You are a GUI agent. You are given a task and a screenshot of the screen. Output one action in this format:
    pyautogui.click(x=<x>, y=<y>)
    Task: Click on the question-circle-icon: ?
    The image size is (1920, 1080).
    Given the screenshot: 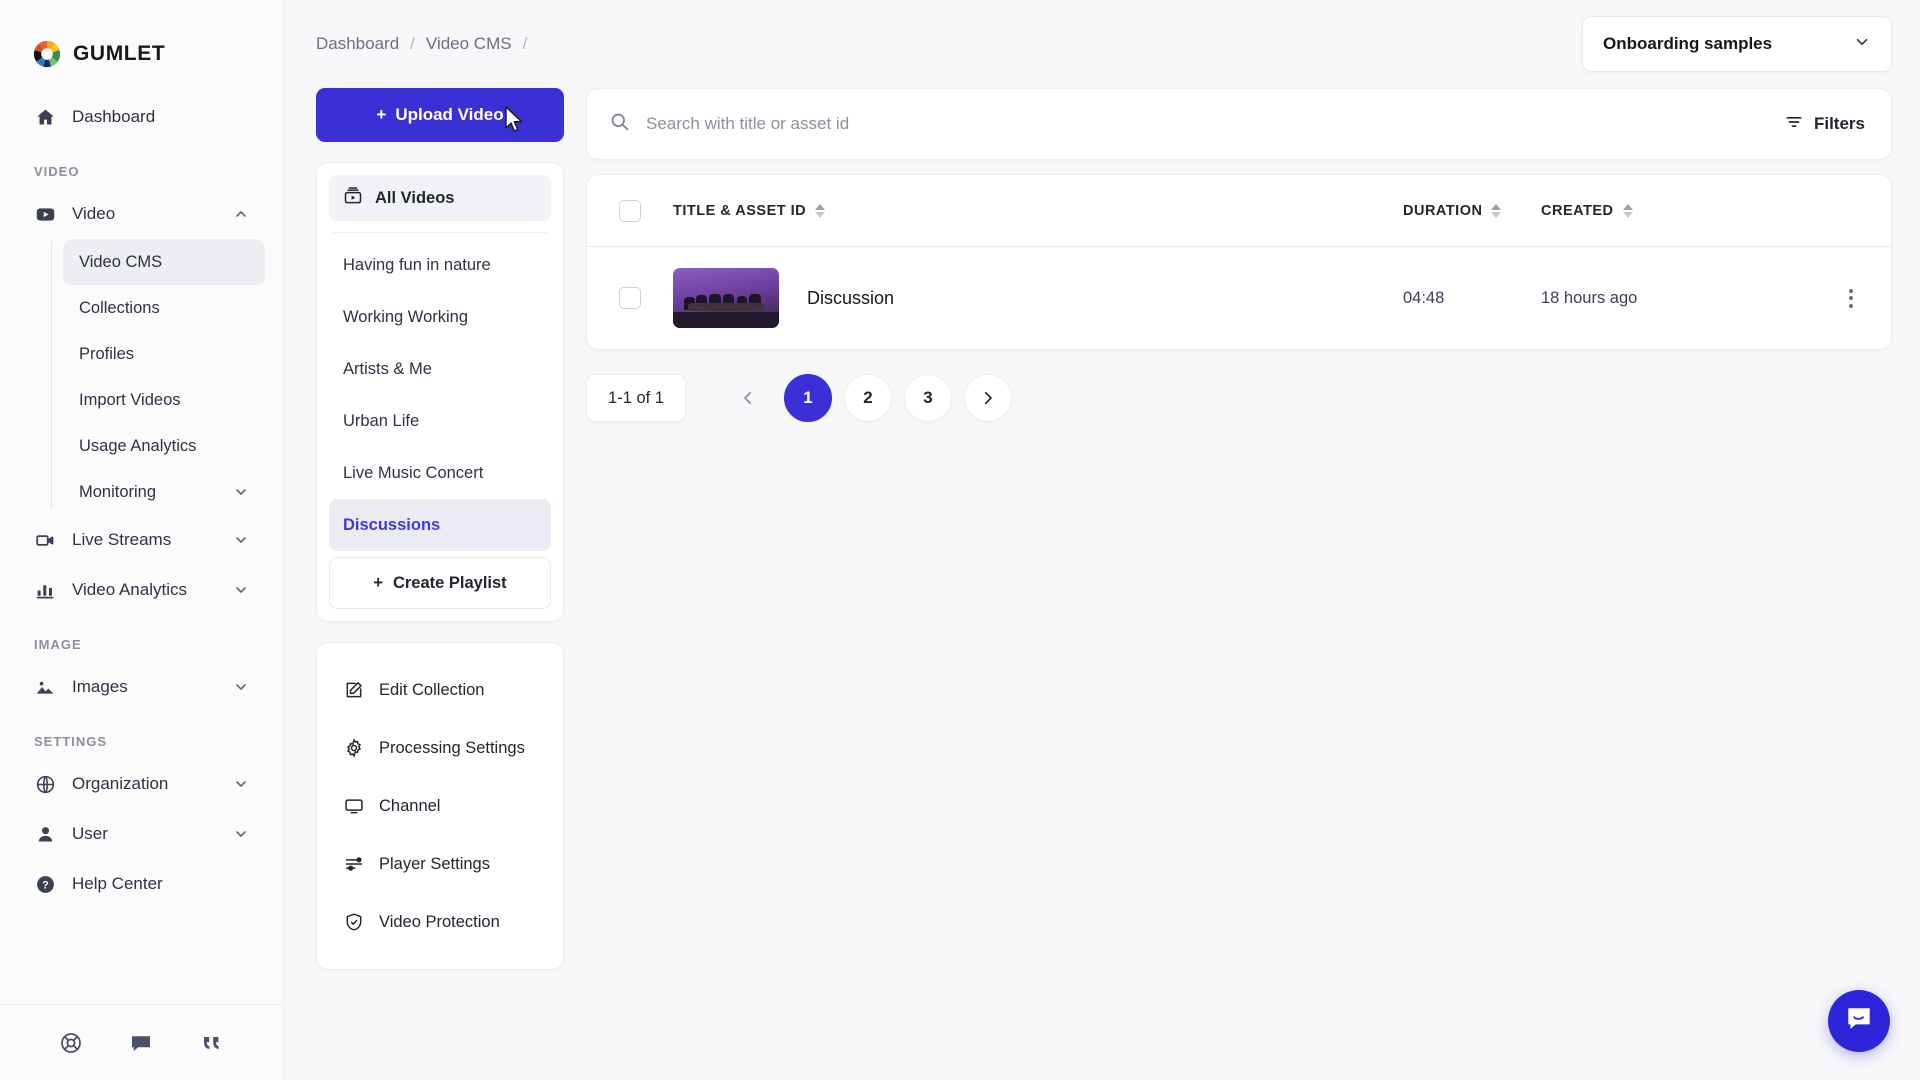 What is the action you would take?
    pyautogui.click(x=45, y=884)
    